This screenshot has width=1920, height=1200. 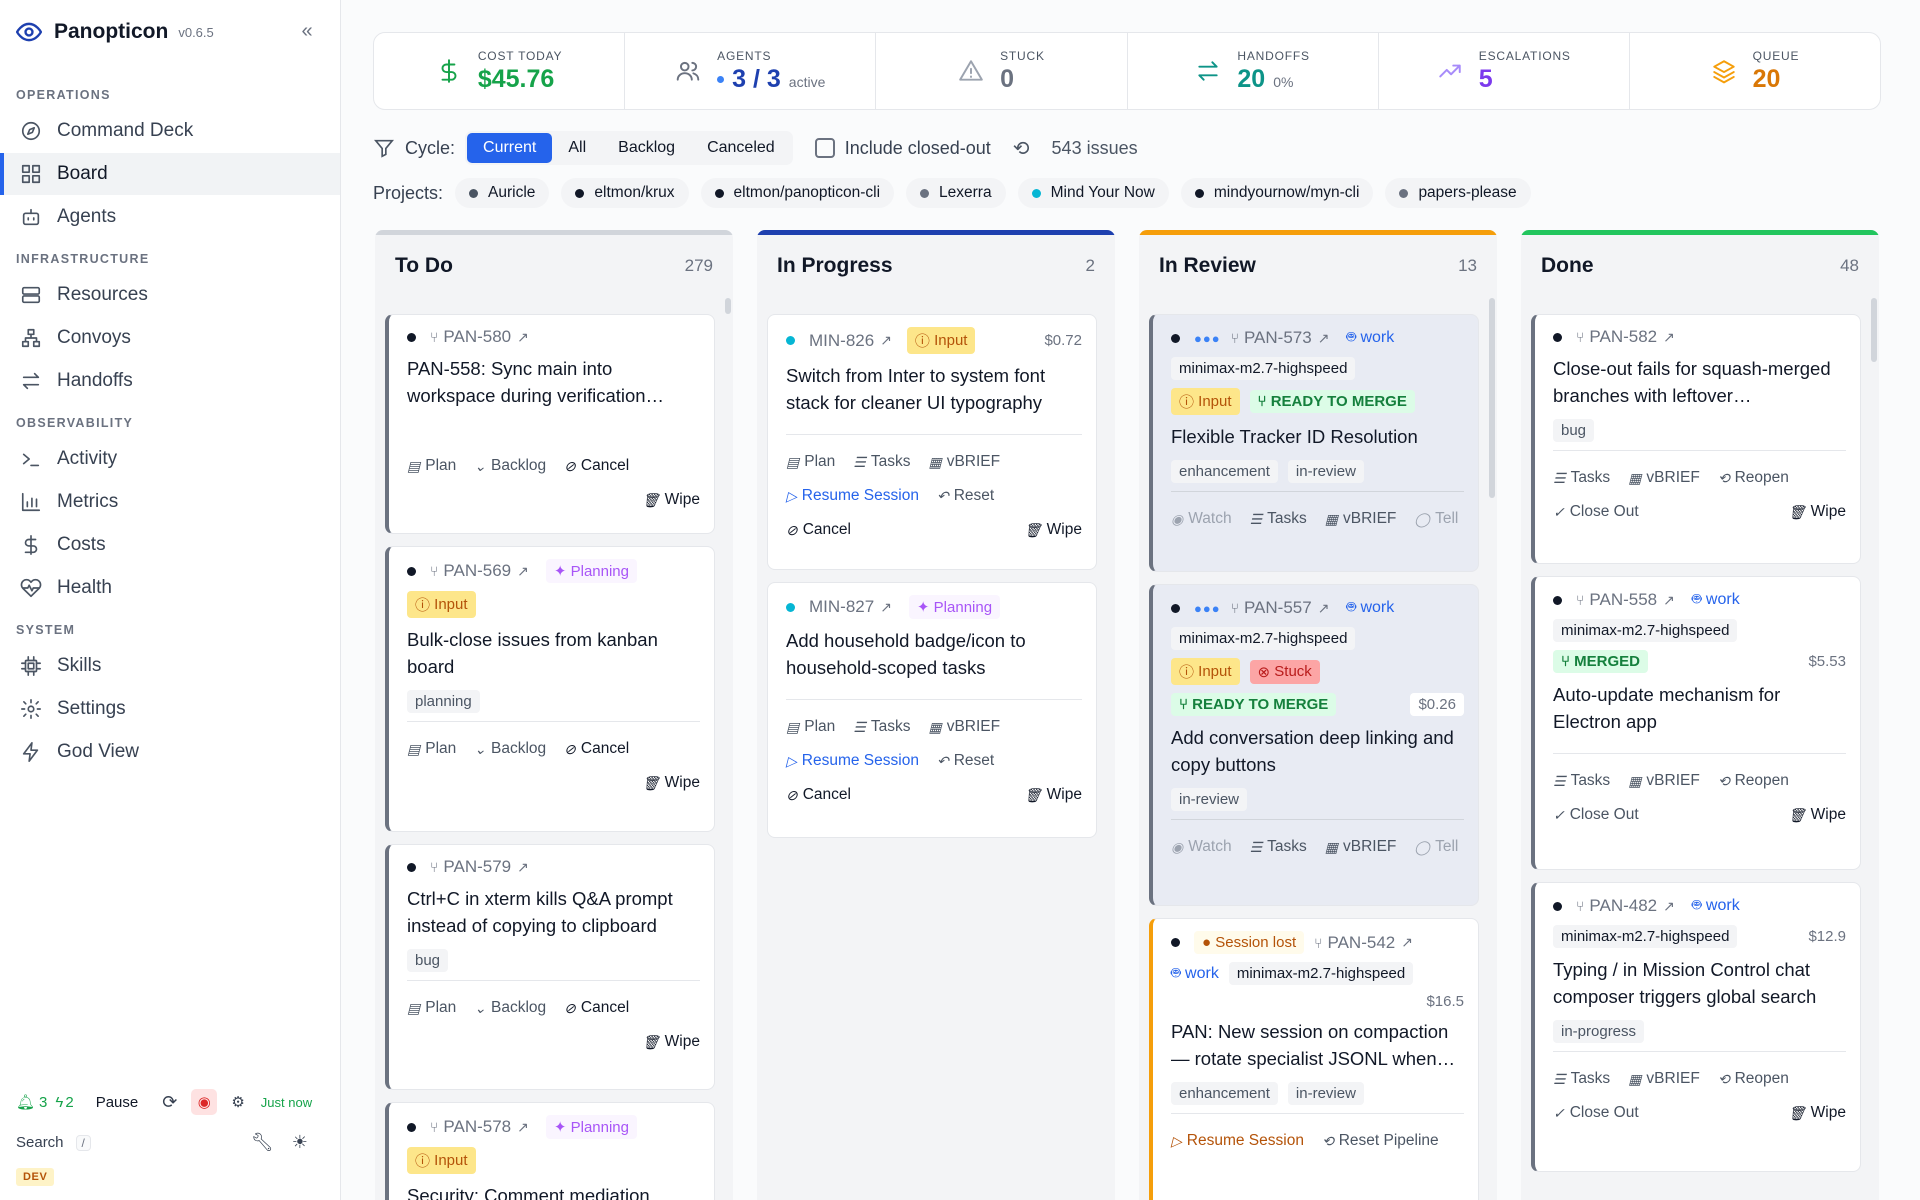 What do you see at coordinates (1504, 71) in the screenshot?
I see `stat-escalations: ESCALATIONS 5` at bounding box center [1504, 71].